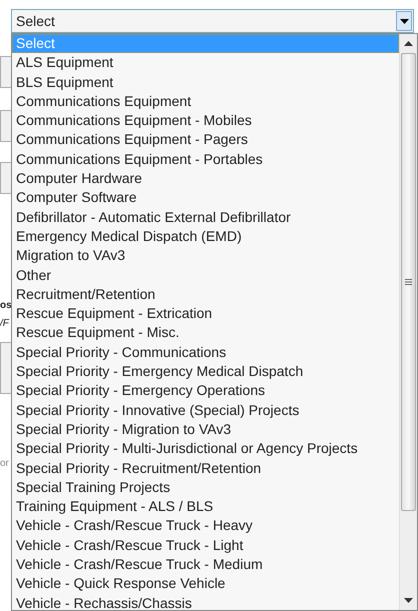  I want to click on grip-icon, so click(408, 282).